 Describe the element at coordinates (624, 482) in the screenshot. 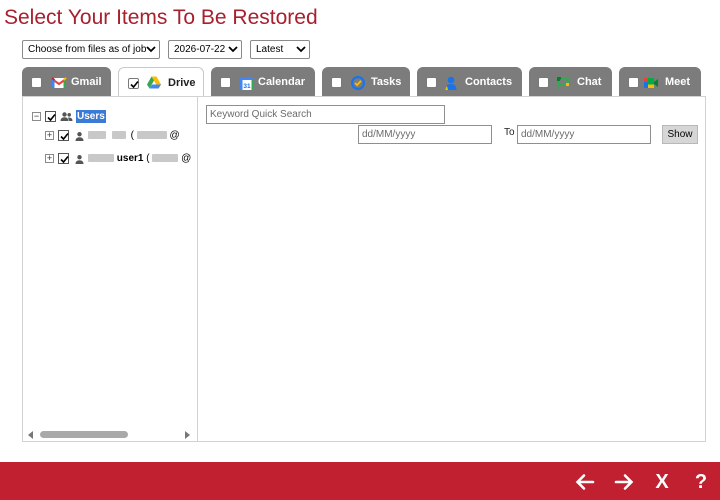

I see `next-arrow-icon` at that location.